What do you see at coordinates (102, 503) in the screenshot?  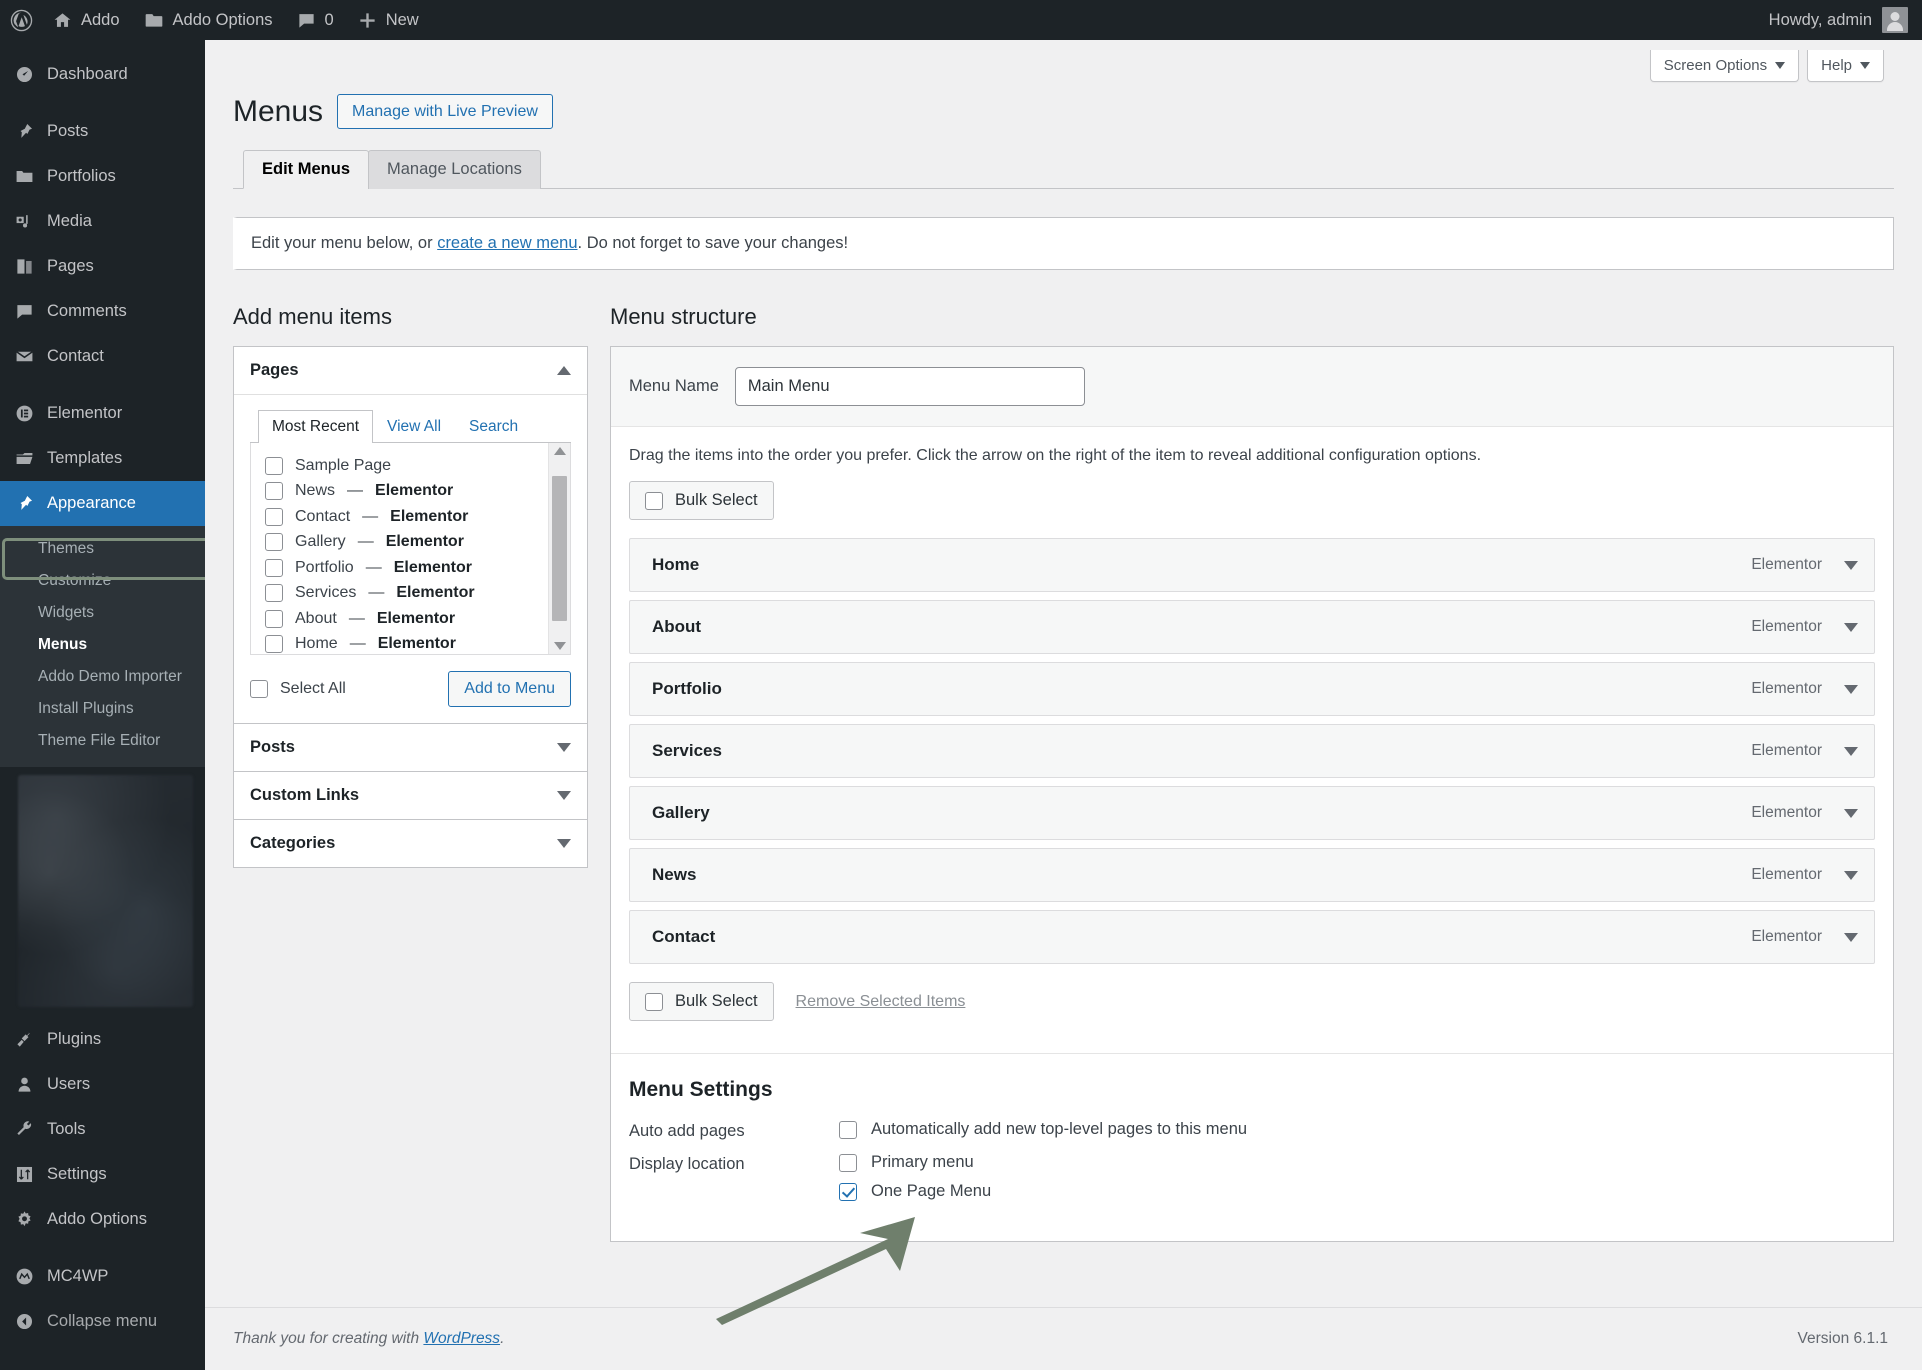 I see `sidebar-item-appearance: Appearance` at bounding box center [102, 503].